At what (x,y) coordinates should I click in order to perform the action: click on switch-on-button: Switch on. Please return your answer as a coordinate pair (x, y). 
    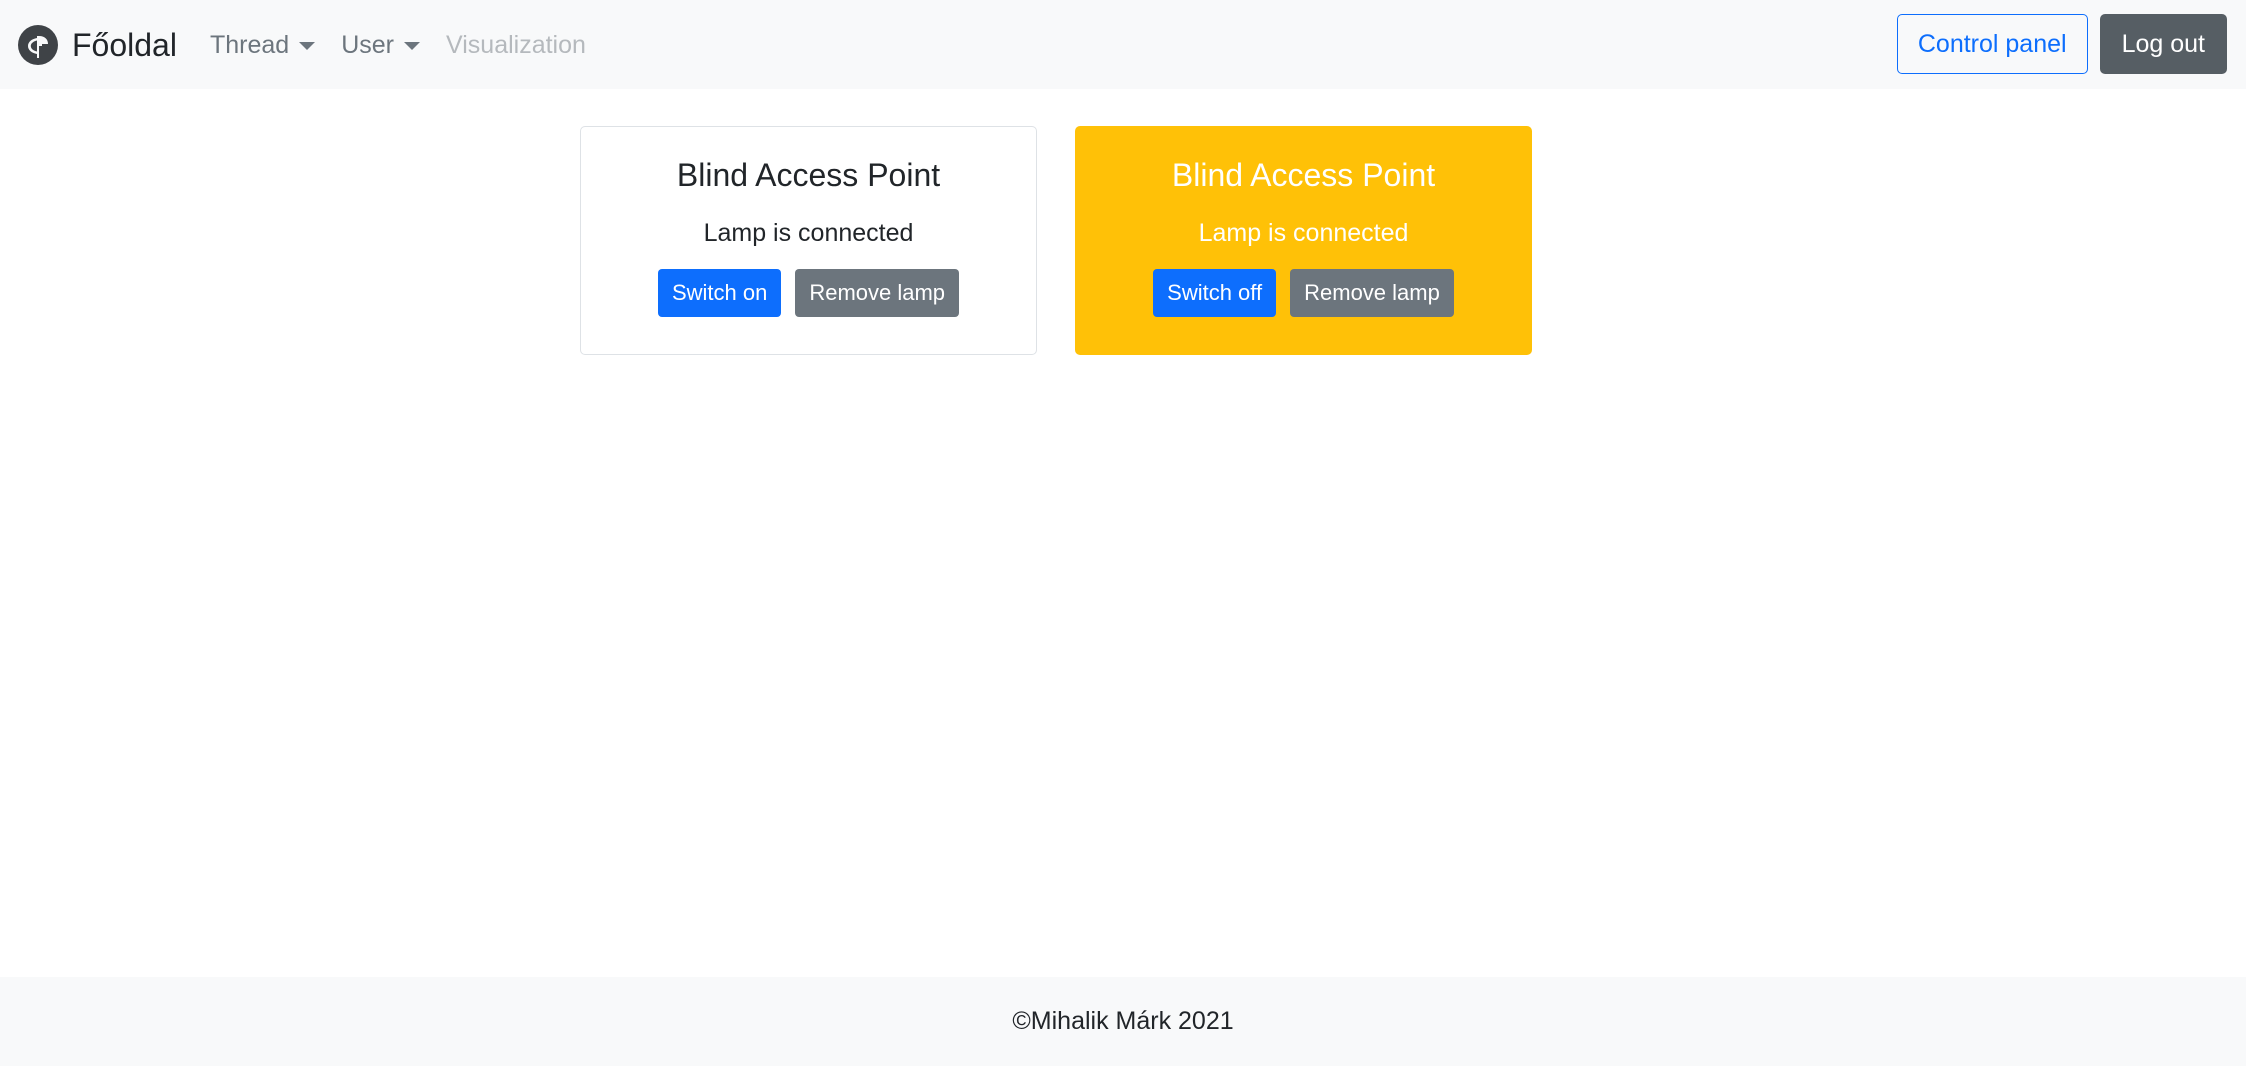
    Looking at the image, I should click on (719, 293).